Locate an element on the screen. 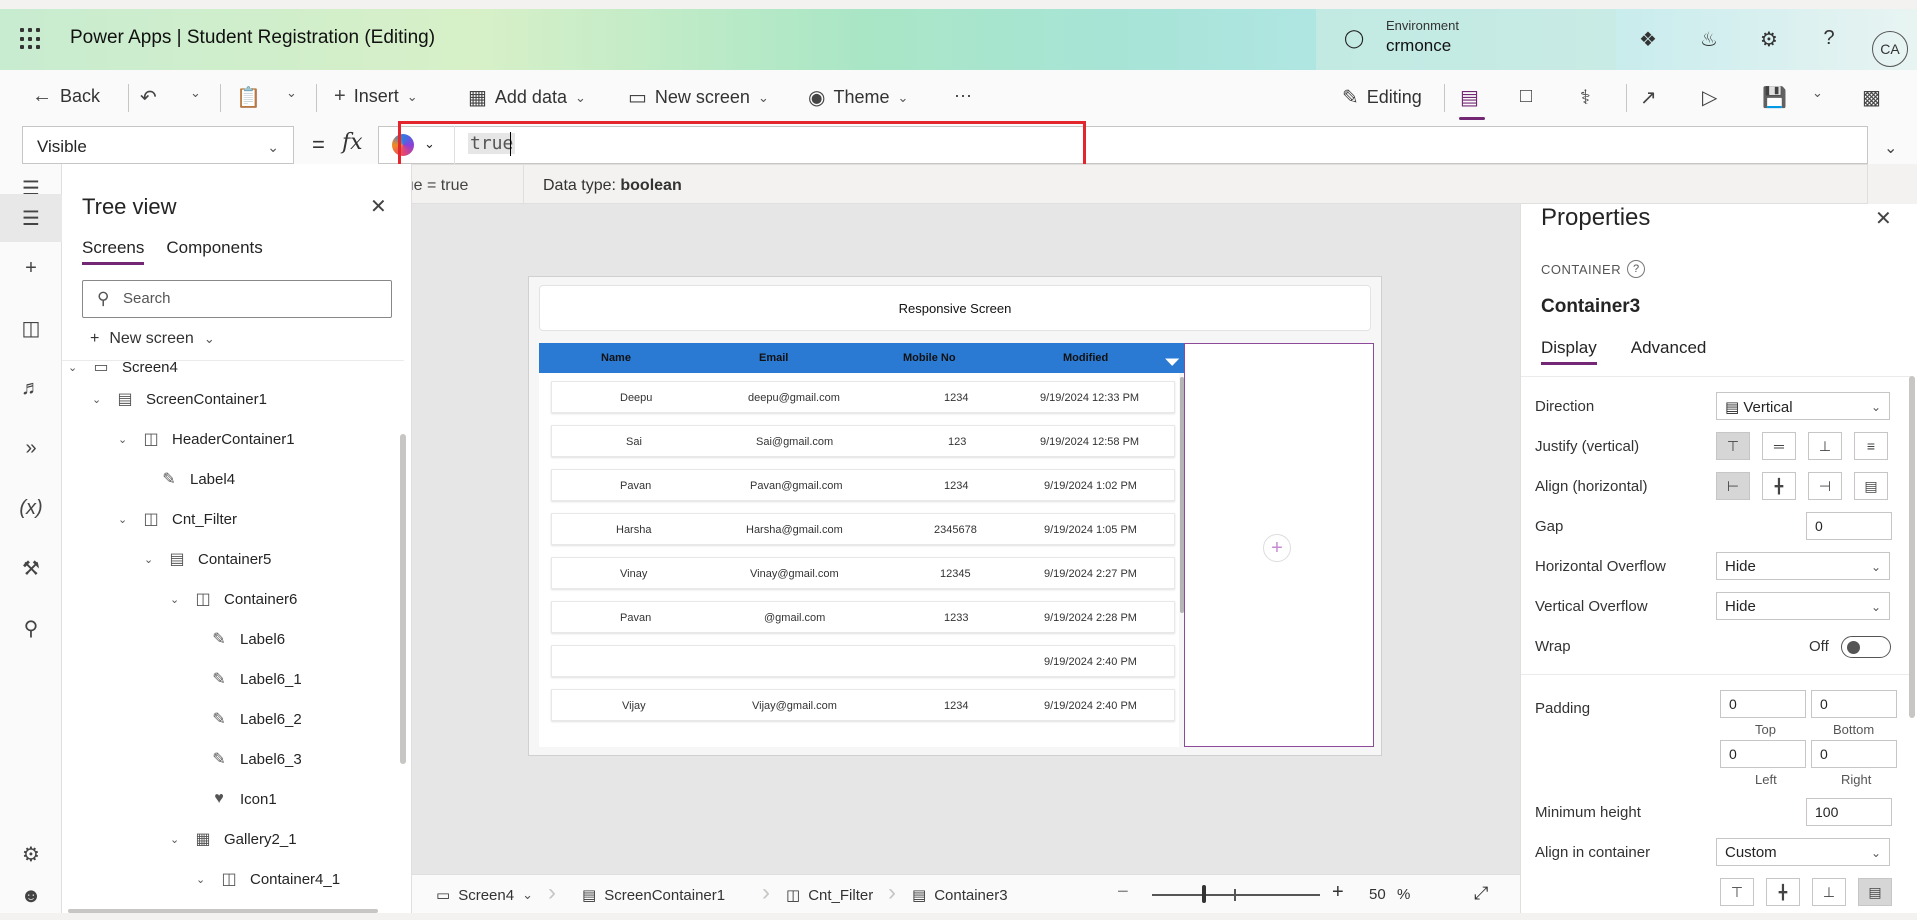 The width and height of the screenshot is (1917, 920). close-icon: ✕ is located at coordinates (1883, 218).